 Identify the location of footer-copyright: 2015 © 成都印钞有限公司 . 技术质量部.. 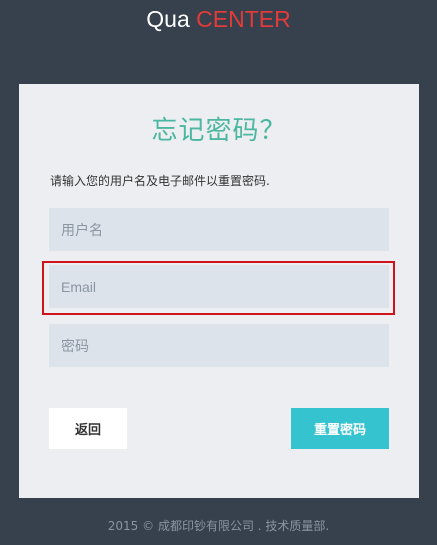
(218, 526).